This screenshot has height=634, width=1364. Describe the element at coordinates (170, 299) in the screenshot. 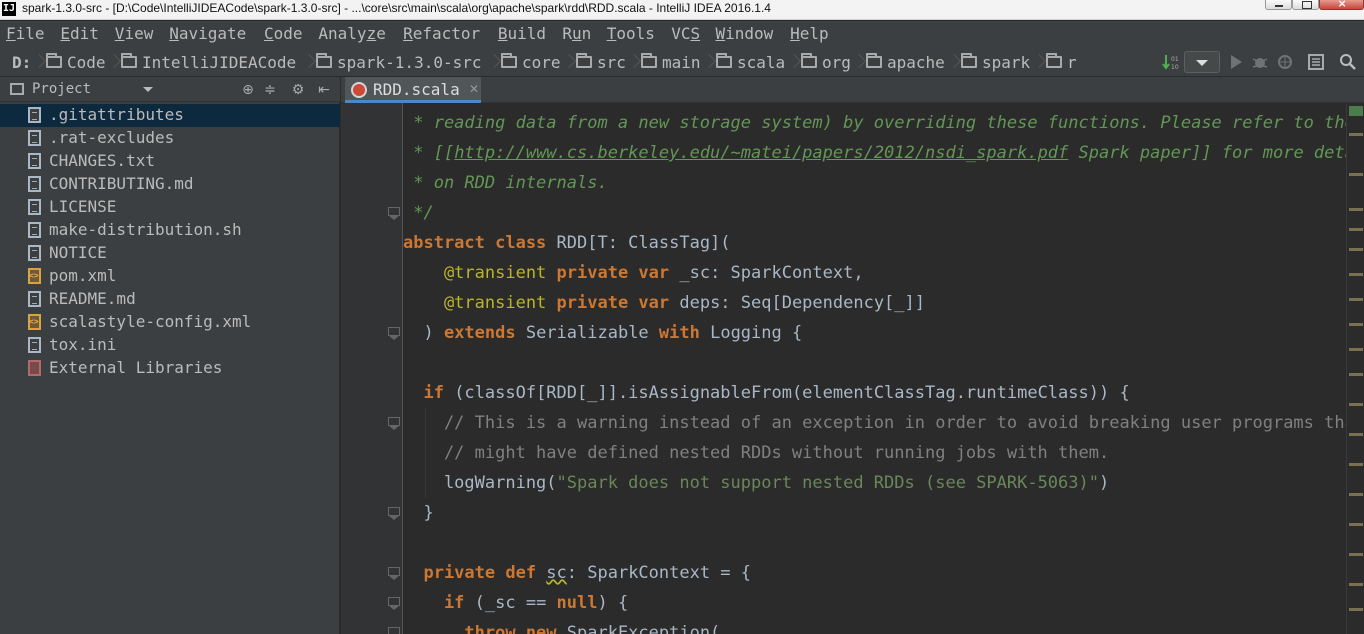

I see `project-tree-item: README.md` at that location.